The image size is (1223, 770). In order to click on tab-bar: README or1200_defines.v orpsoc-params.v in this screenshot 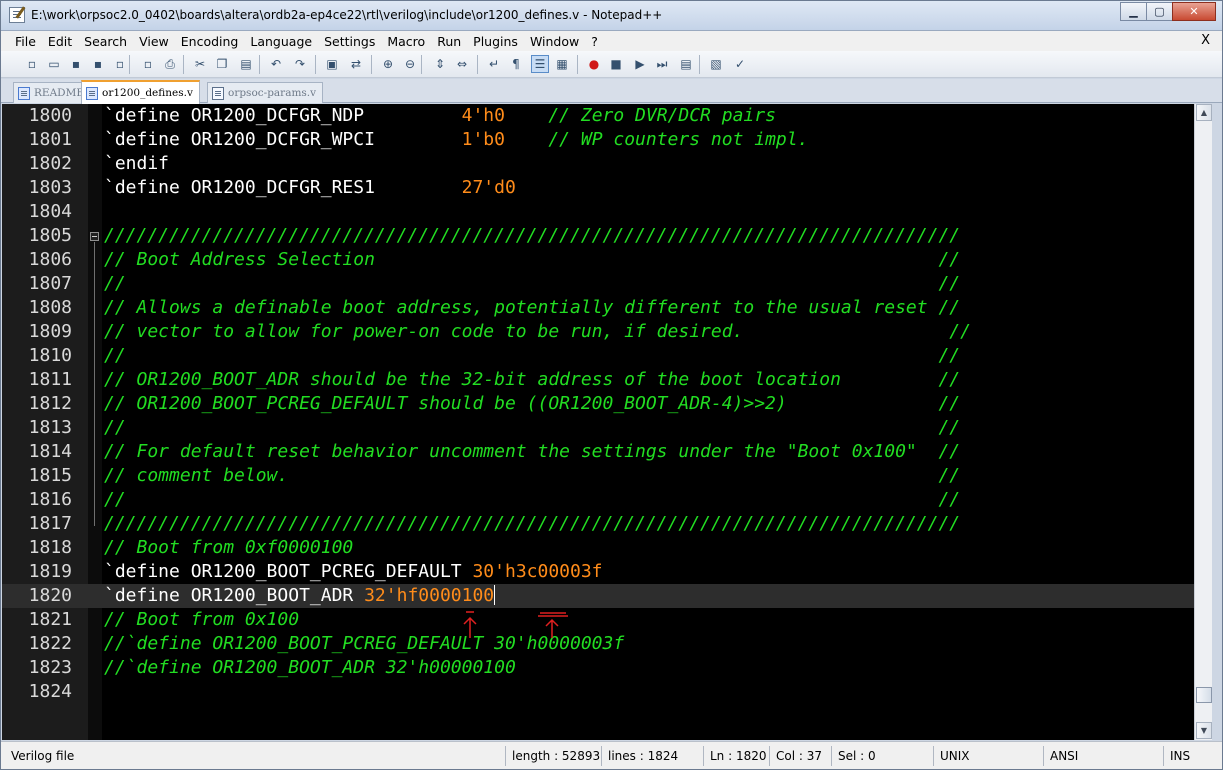, I will do `click(611, 91)`.